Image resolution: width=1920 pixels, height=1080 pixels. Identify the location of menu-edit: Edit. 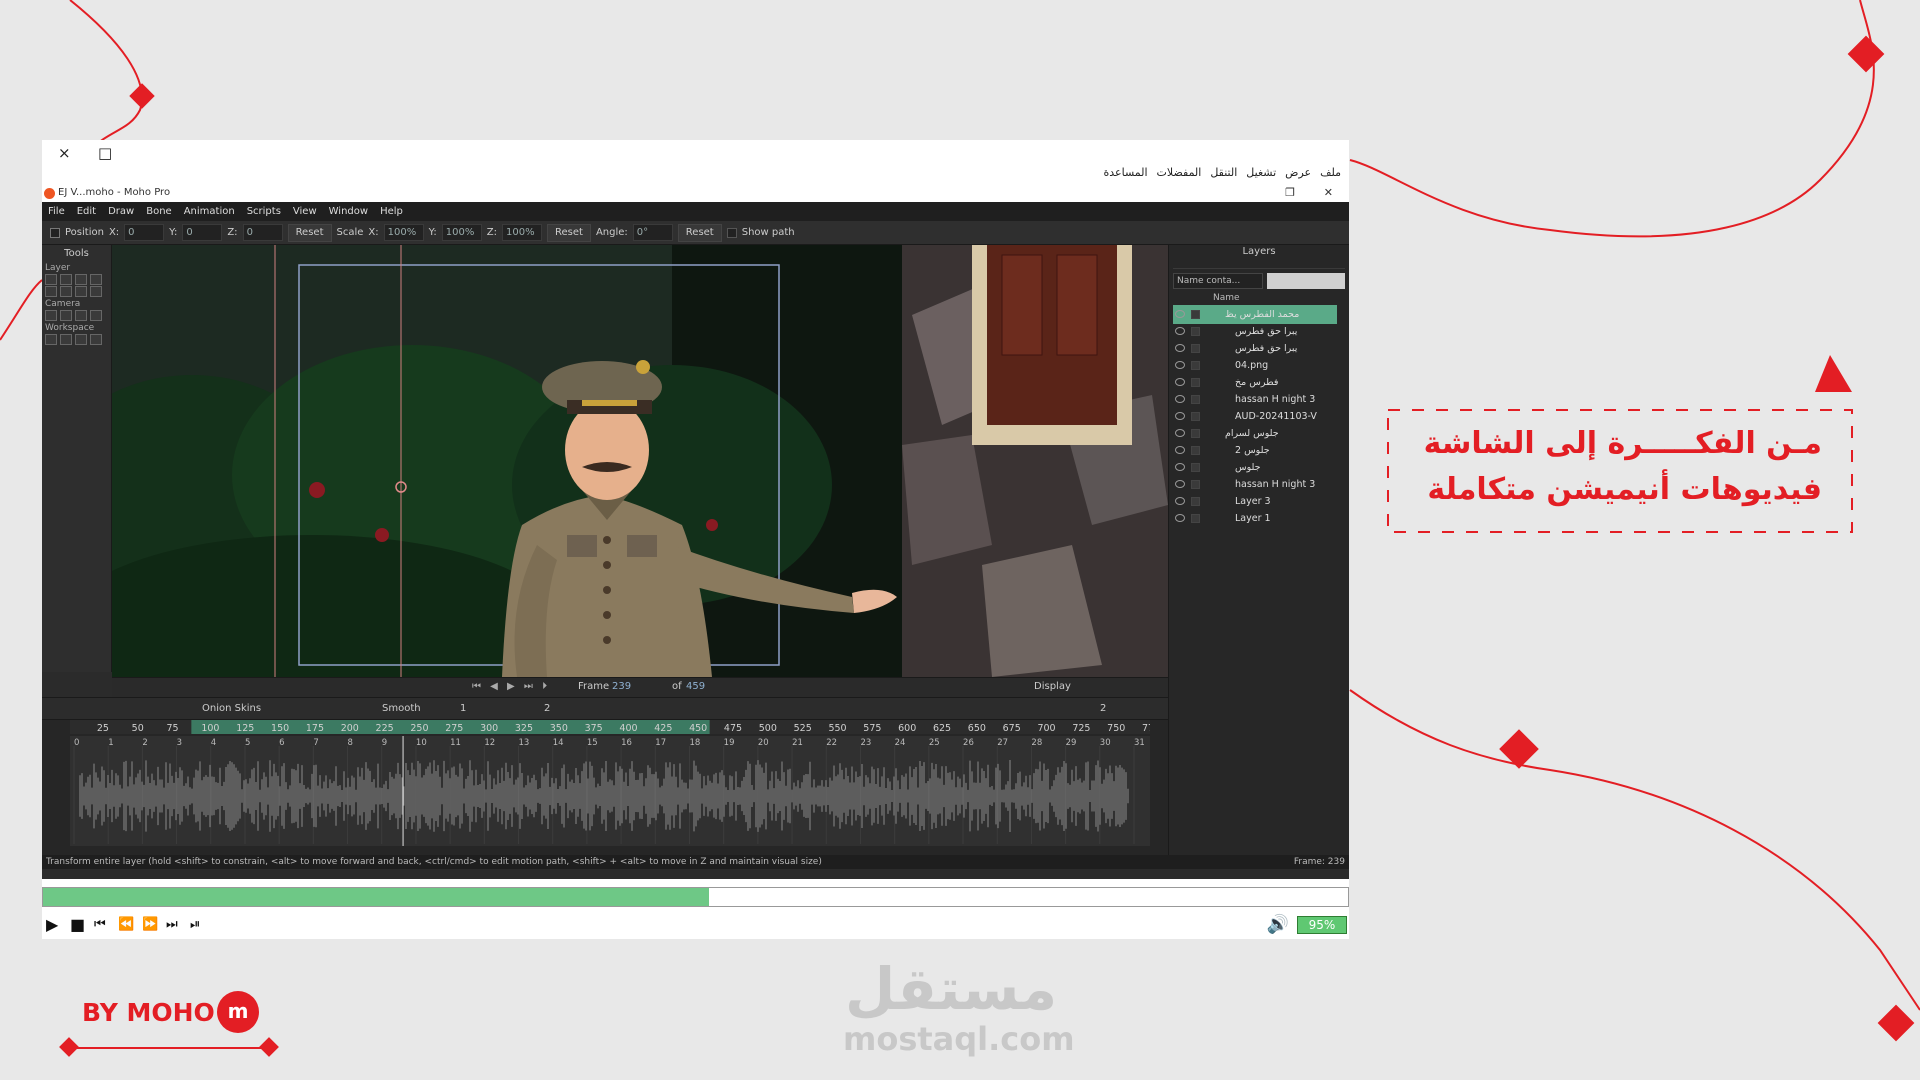
(86, 211).